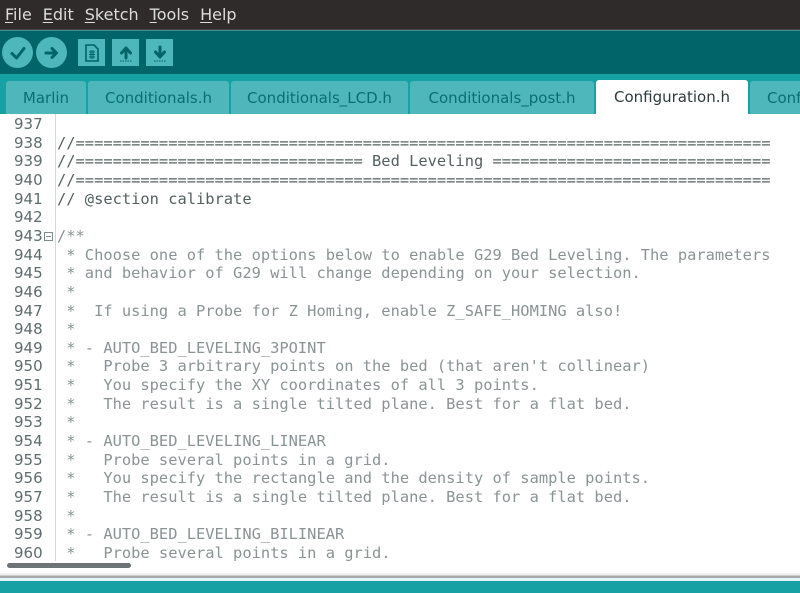 This screenshot has width=800, height=593. I want to click on tab-conditionals-h: Conditionals.h, so click(158, 97).